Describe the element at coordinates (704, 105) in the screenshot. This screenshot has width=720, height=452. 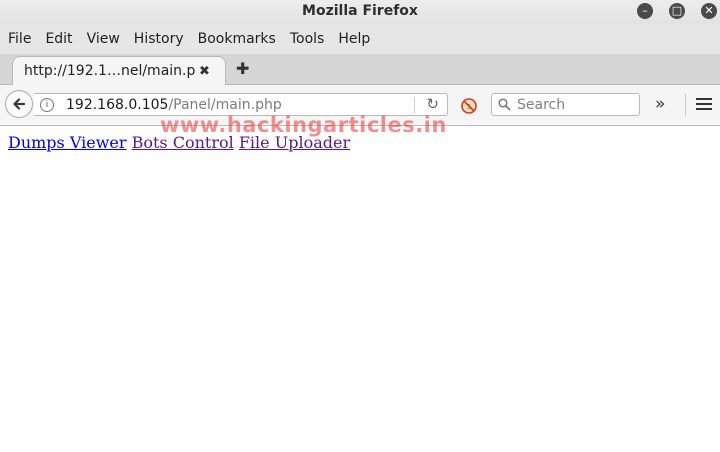
I see `hamburger-menu-icon` at that location.